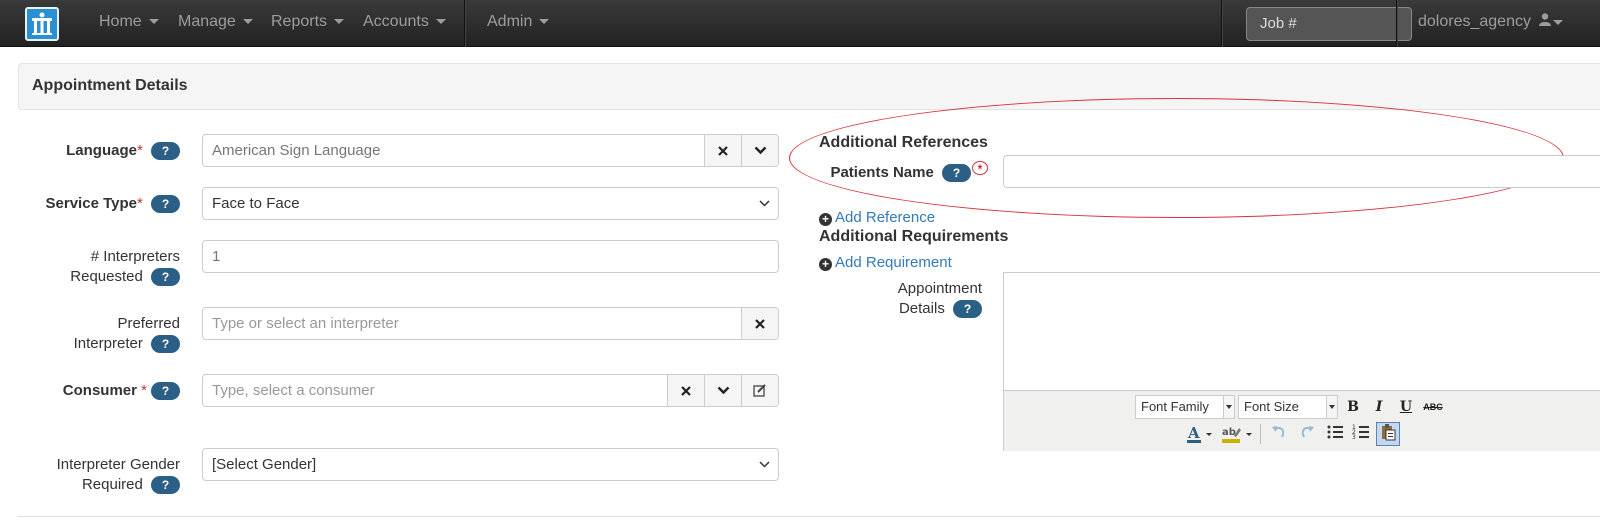 The height and width of the screenshot is (528, 1600). What do you see at coordinates (106, 276) in the screenshot?
I see `interpreters-label-line2: Requested` at bounding box center [106, 276].